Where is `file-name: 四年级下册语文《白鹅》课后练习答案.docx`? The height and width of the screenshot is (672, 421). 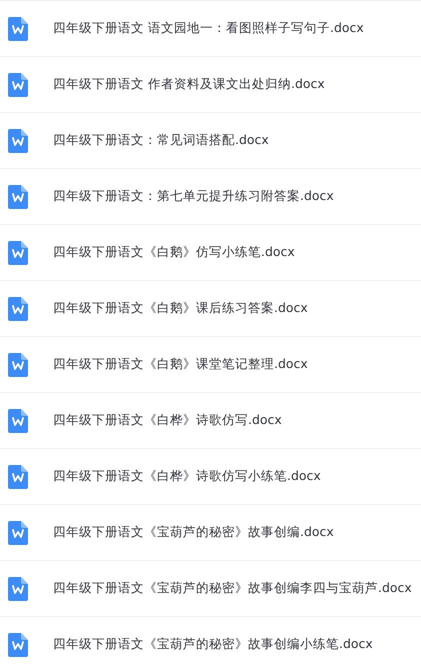 file-name: 四年级下册语文《白鹅》课后练习答案.docx is located at coordinates (180, 308).